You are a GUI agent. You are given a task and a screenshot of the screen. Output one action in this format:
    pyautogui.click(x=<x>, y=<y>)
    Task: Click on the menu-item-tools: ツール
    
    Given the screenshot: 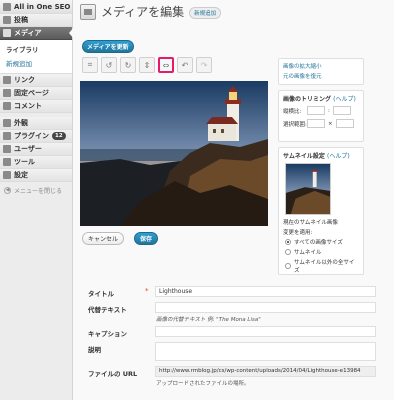 What is the action you would take?
    pyautogui.click(x=36, y=162)
    